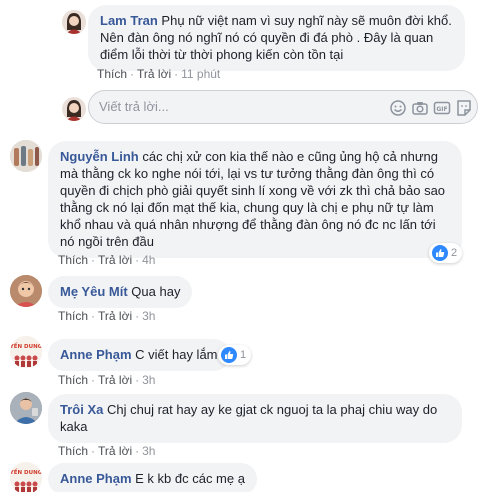 The width and height of the screenshot is (487, 492). I want to click on commenter-name: Nguyễn Linh, so click(99, 156).